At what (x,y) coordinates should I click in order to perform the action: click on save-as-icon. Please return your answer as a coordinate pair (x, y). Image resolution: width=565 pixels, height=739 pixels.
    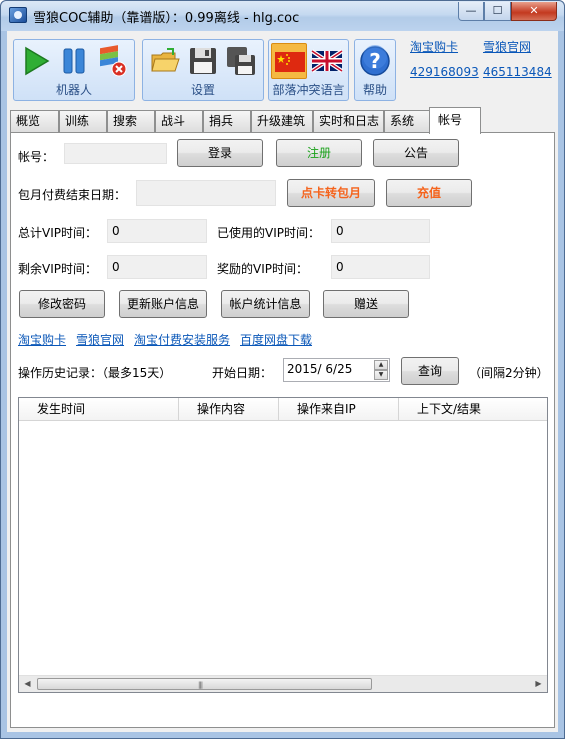
    Looking at the image, I should click on (241, 61).